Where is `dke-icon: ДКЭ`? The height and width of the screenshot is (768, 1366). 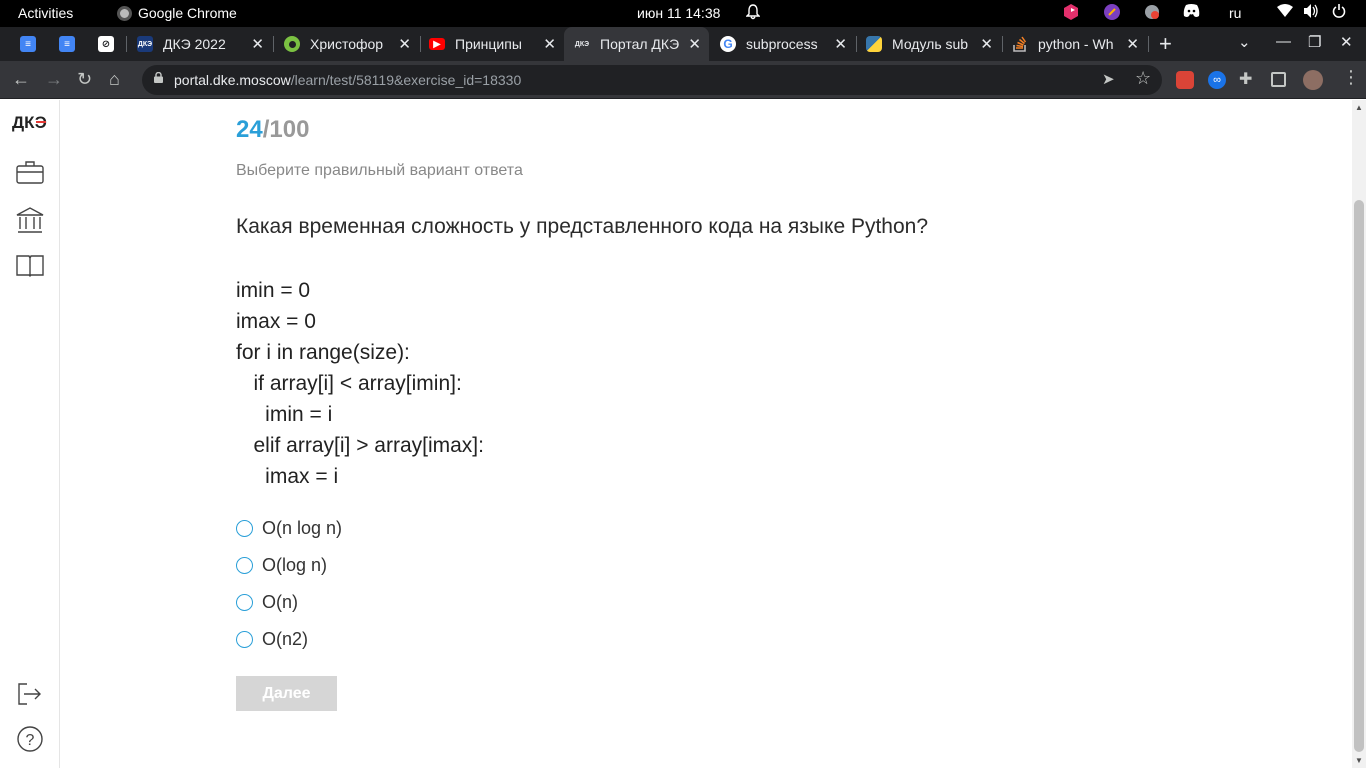 dke-icon: ДКЭ is located at coordinates (145, 44).